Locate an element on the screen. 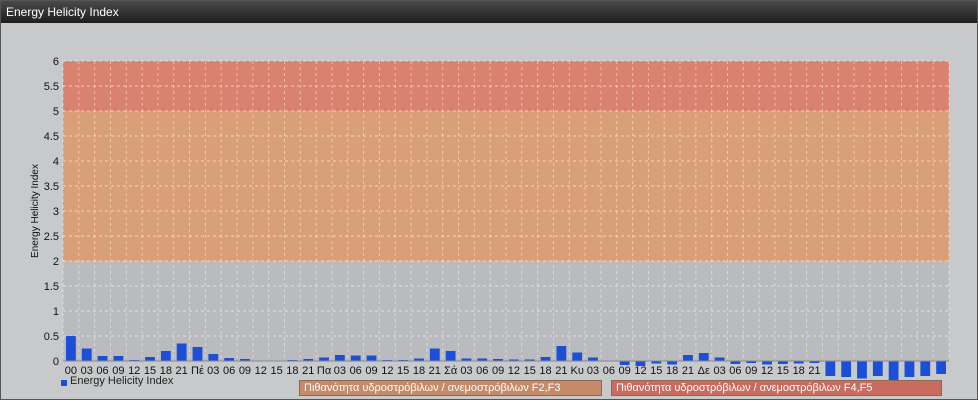  y-tick-label: 5.5 is located at coordinates (51, 87).